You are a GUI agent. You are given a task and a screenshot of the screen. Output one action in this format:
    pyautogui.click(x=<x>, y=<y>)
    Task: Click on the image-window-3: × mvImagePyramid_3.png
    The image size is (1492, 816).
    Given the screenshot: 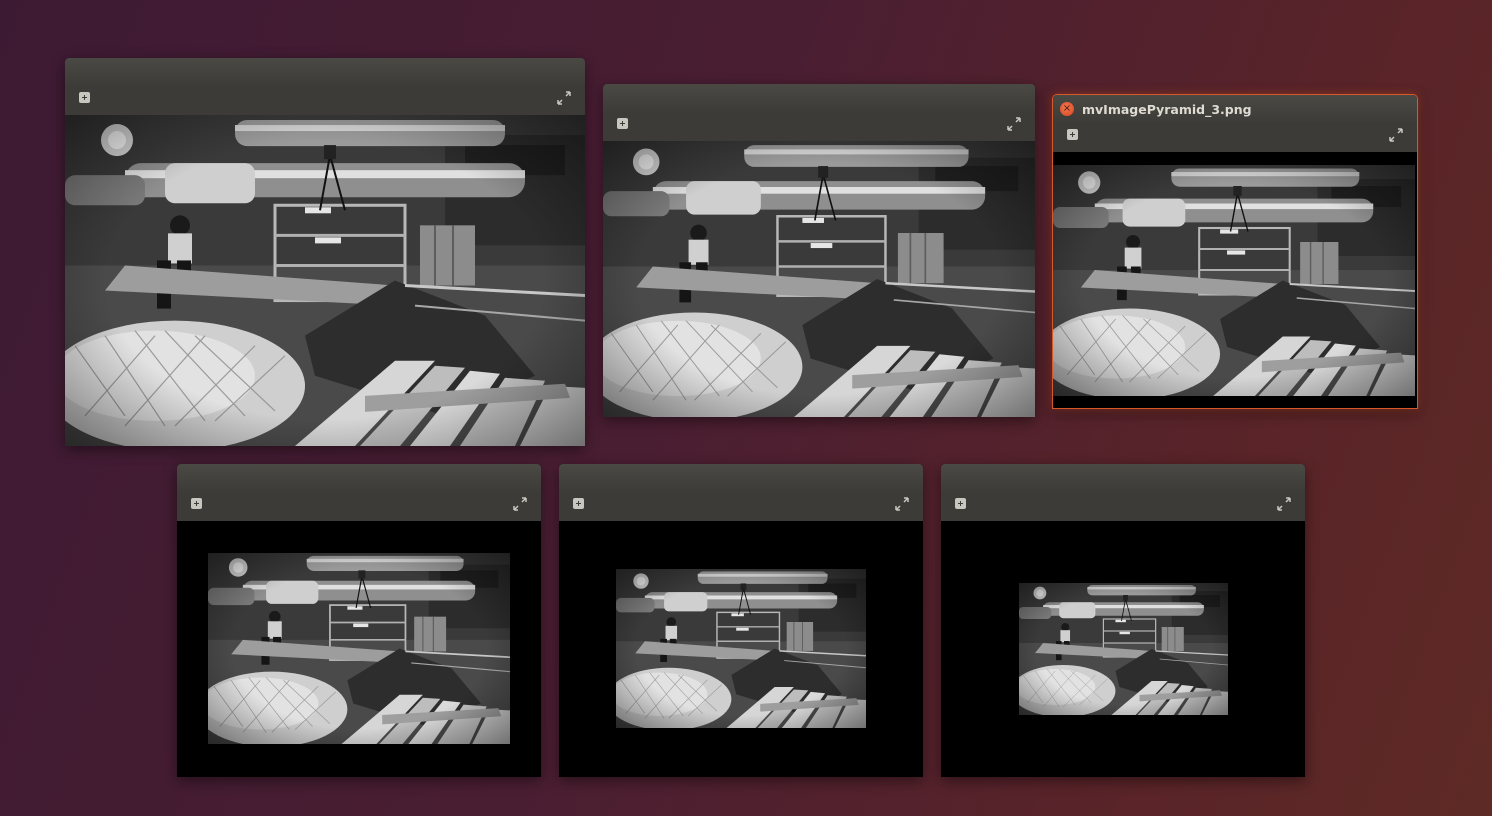 What is the action you would take?
    pyautogui.click(x=1235, y=251)
    